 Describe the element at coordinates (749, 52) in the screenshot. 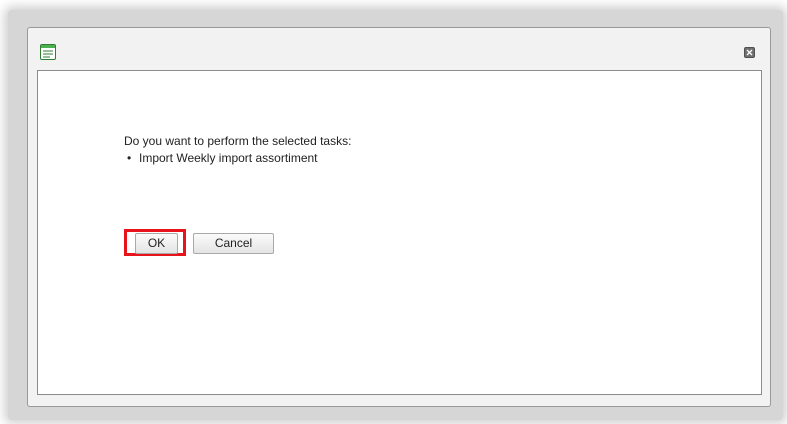

I see `close-icon` at that location.